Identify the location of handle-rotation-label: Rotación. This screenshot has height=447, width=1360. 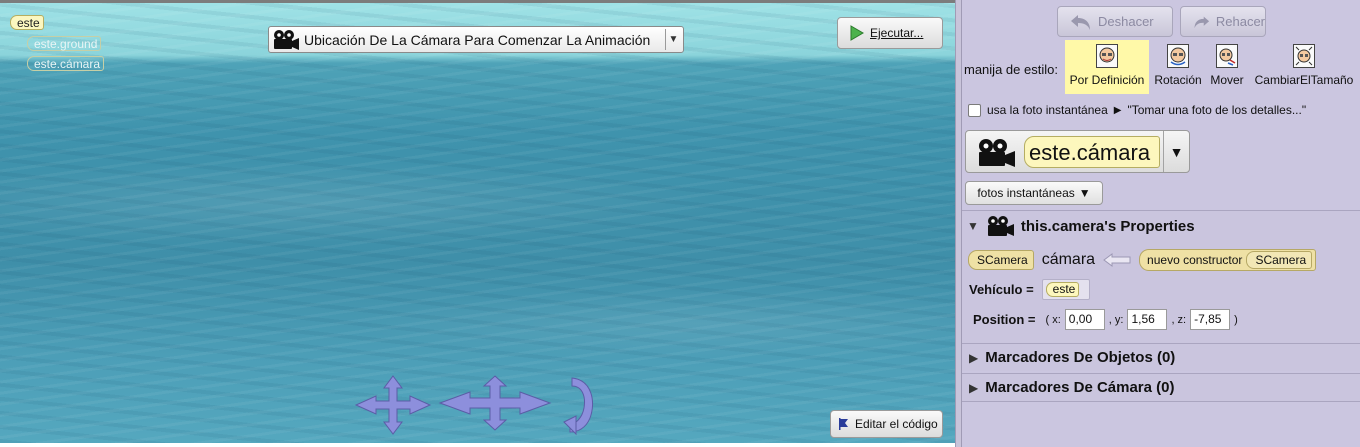
(1178, 80).